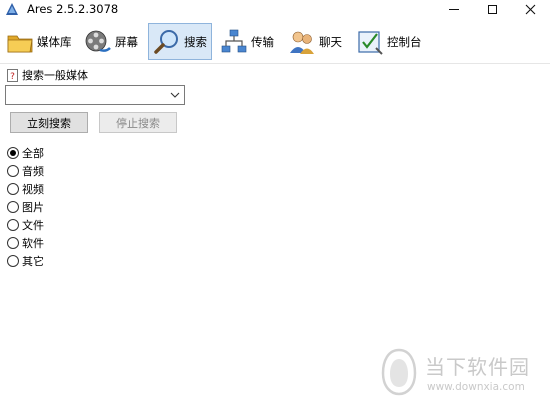 This screenshot has width=550, height=412. I want to click on tab-search: 搜索, so click(180, 41).